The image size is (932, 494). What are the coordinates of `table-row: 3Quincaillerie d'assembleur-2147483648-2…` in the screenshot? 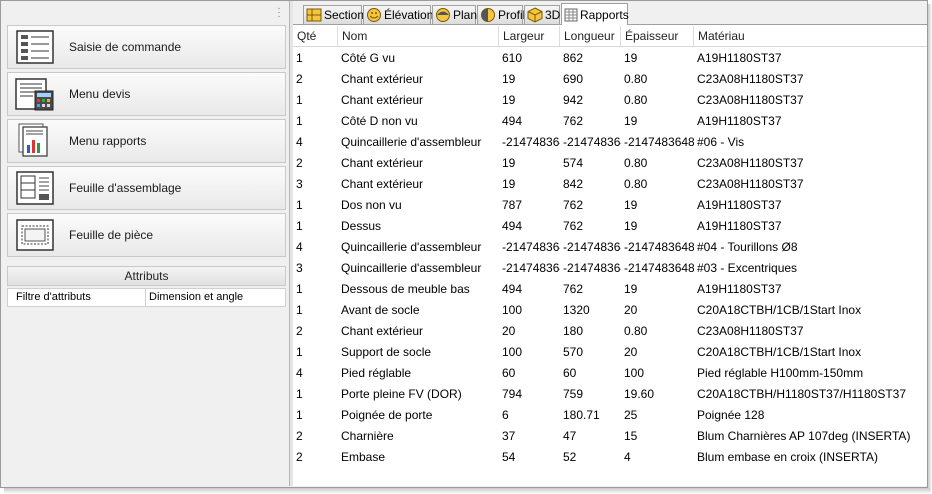 It's located at (610, 268).